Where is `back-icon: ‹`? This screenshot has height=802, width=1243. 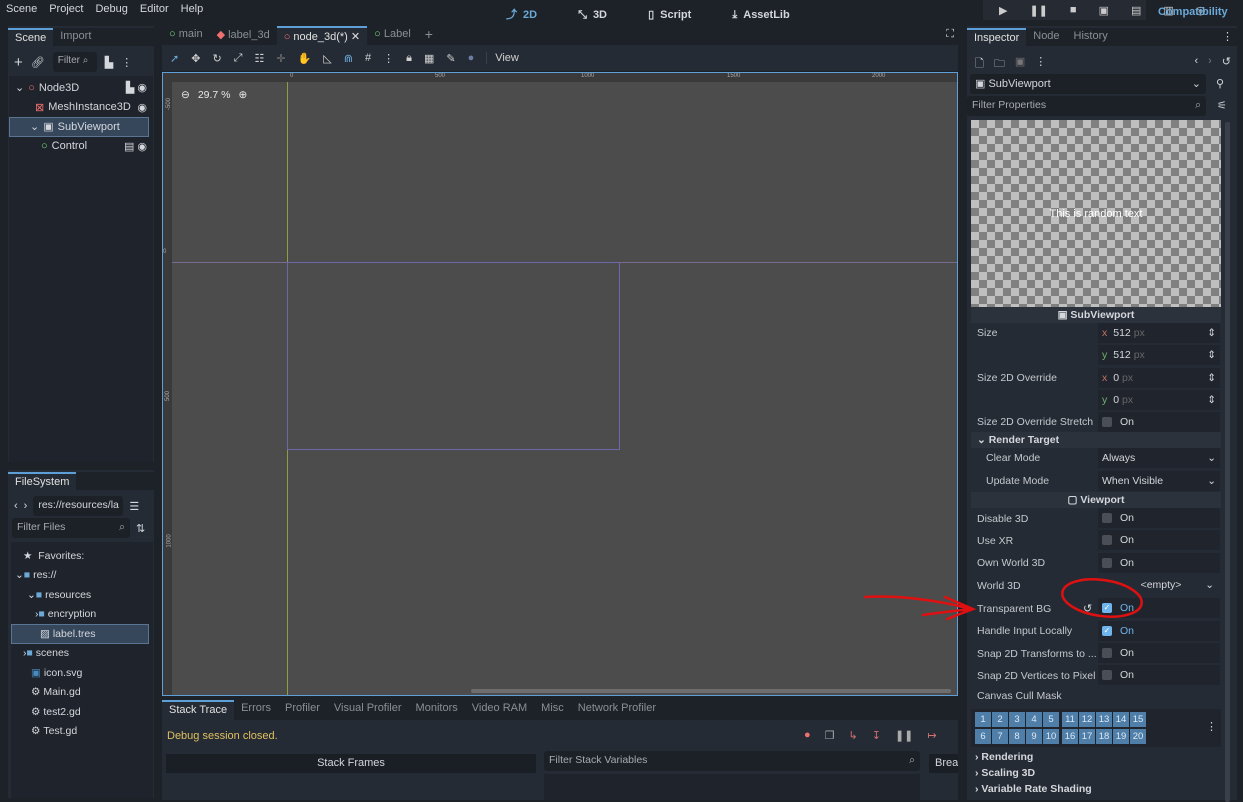 back-icon: ‹ is located at coordinates (16, 506).